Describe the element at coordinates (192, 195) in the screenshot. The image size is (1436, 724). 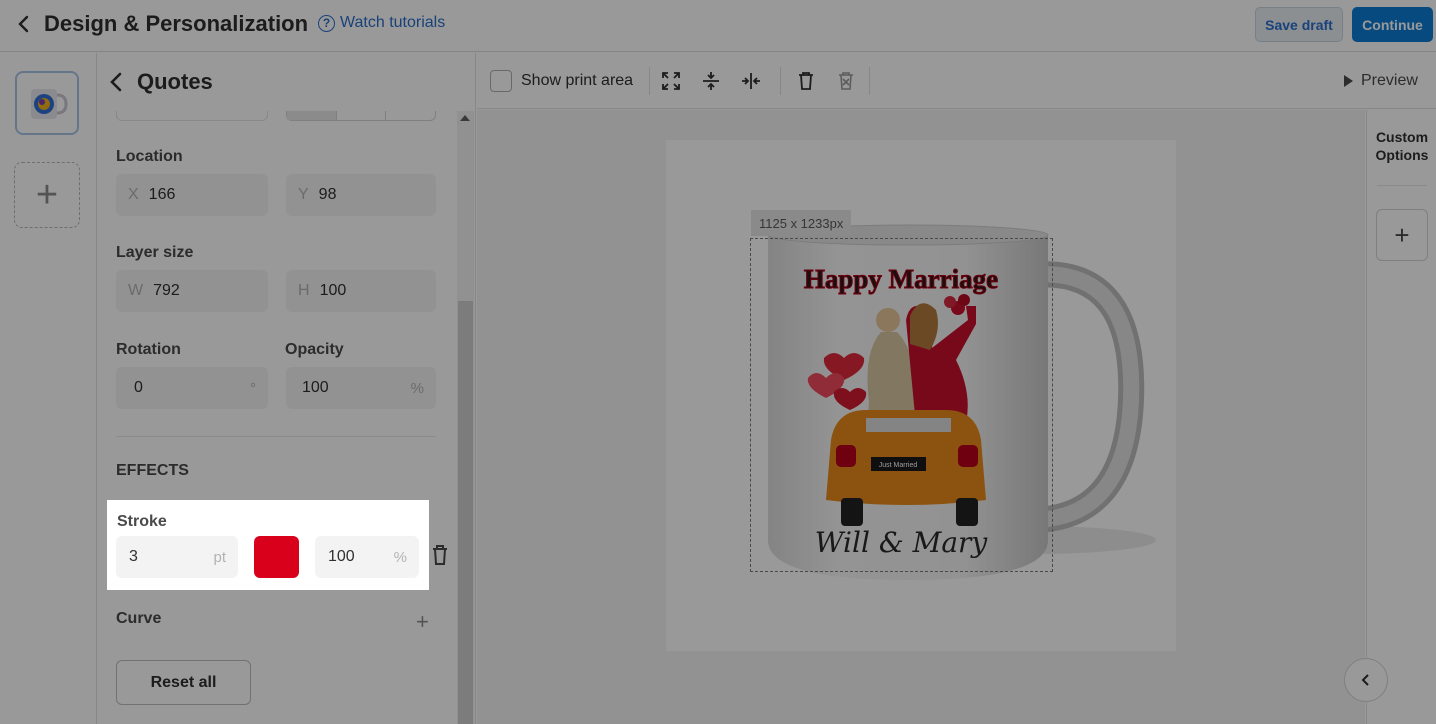
I see `location-x-input: X 166` at that location.